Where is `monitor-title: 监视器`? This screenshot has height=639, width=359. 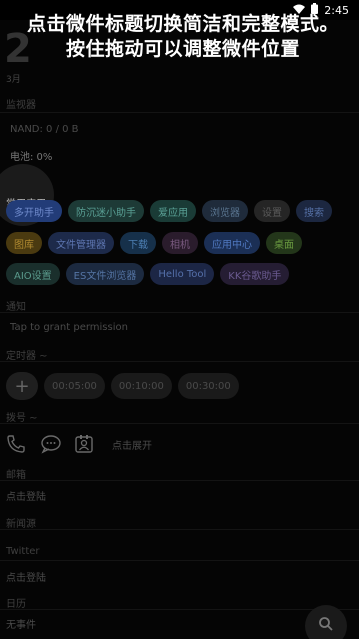
monitor-title: 监视器 is located at coordinates (21, 103).